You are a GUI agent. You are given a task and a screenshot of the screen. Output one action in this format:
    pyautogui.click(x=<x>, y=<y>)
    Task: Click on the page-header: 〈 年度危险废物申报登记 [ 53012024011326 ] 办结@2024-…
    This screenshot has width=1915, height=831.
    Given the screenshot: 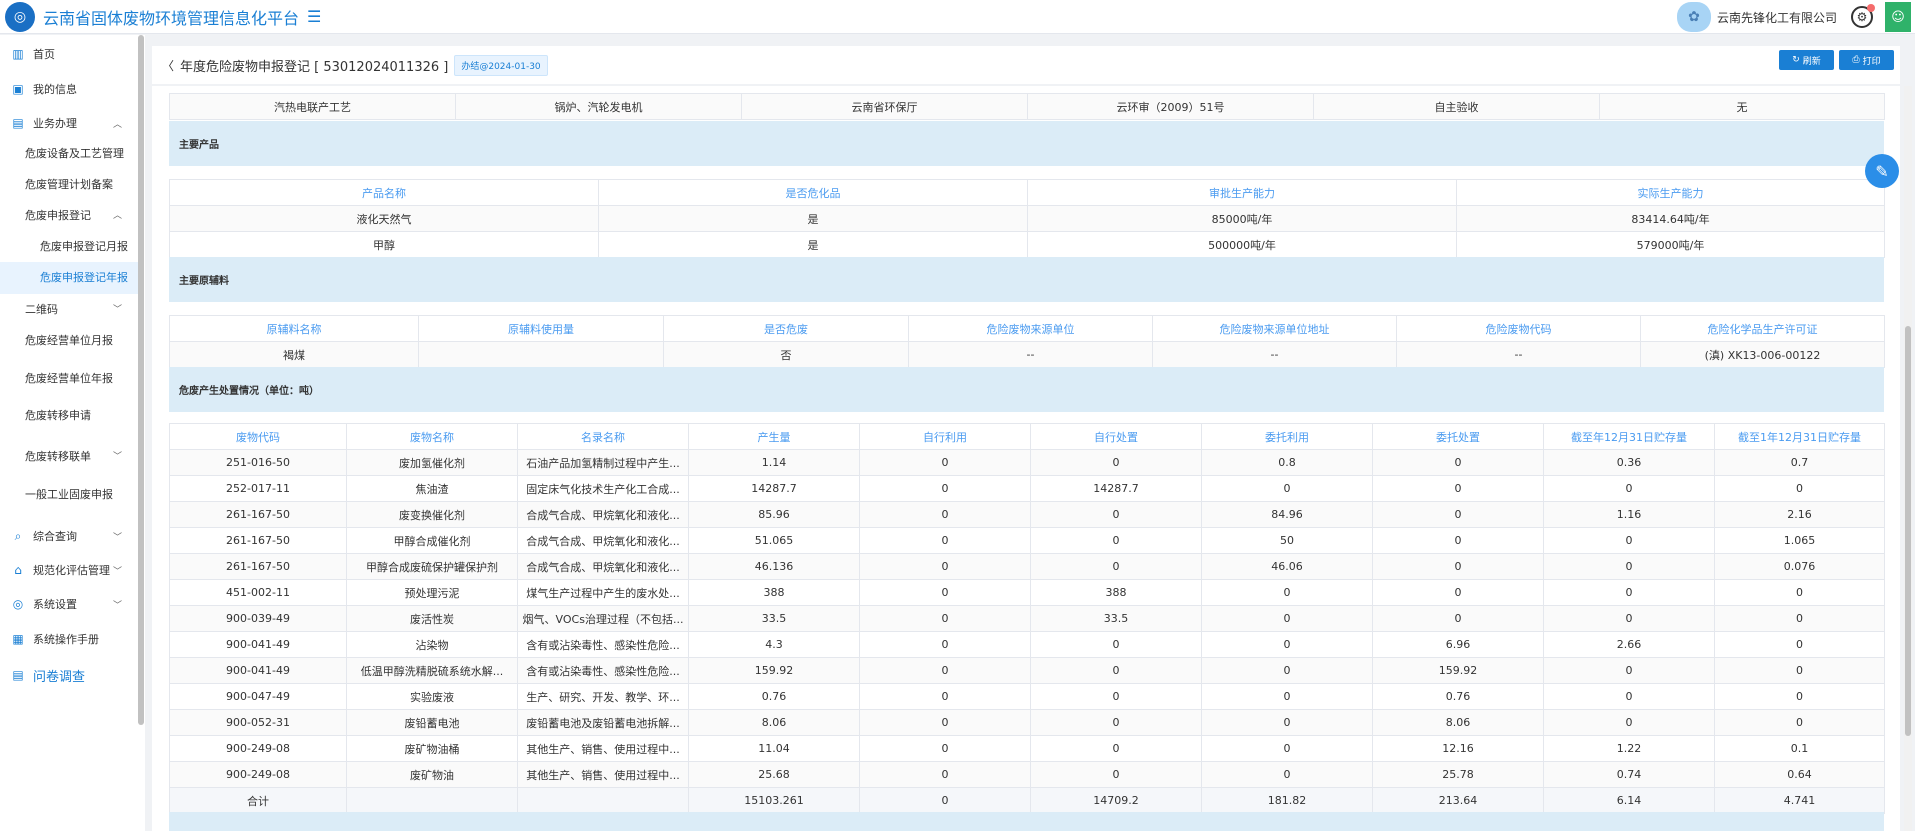 What is the action you would take?
    pyautogui.click(x=1026, y=65)
    